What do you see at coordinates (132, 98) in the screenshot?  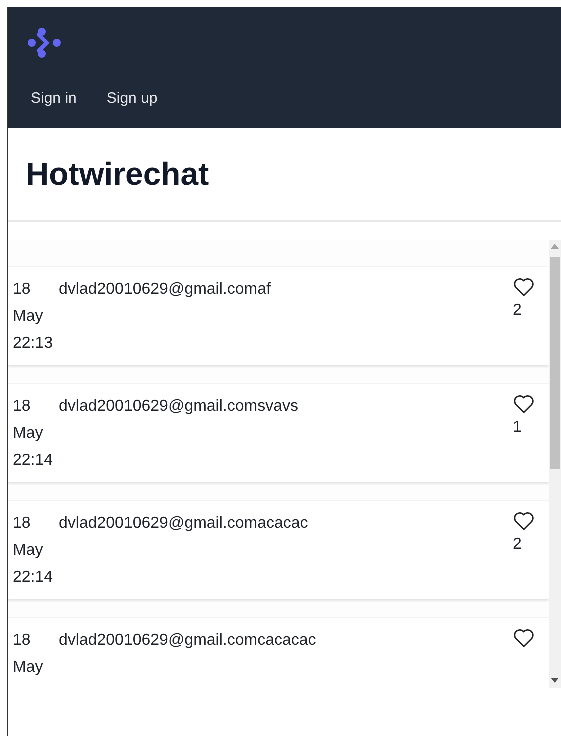 I see `nav-link: Sign up` at bounding box center [132, 98].